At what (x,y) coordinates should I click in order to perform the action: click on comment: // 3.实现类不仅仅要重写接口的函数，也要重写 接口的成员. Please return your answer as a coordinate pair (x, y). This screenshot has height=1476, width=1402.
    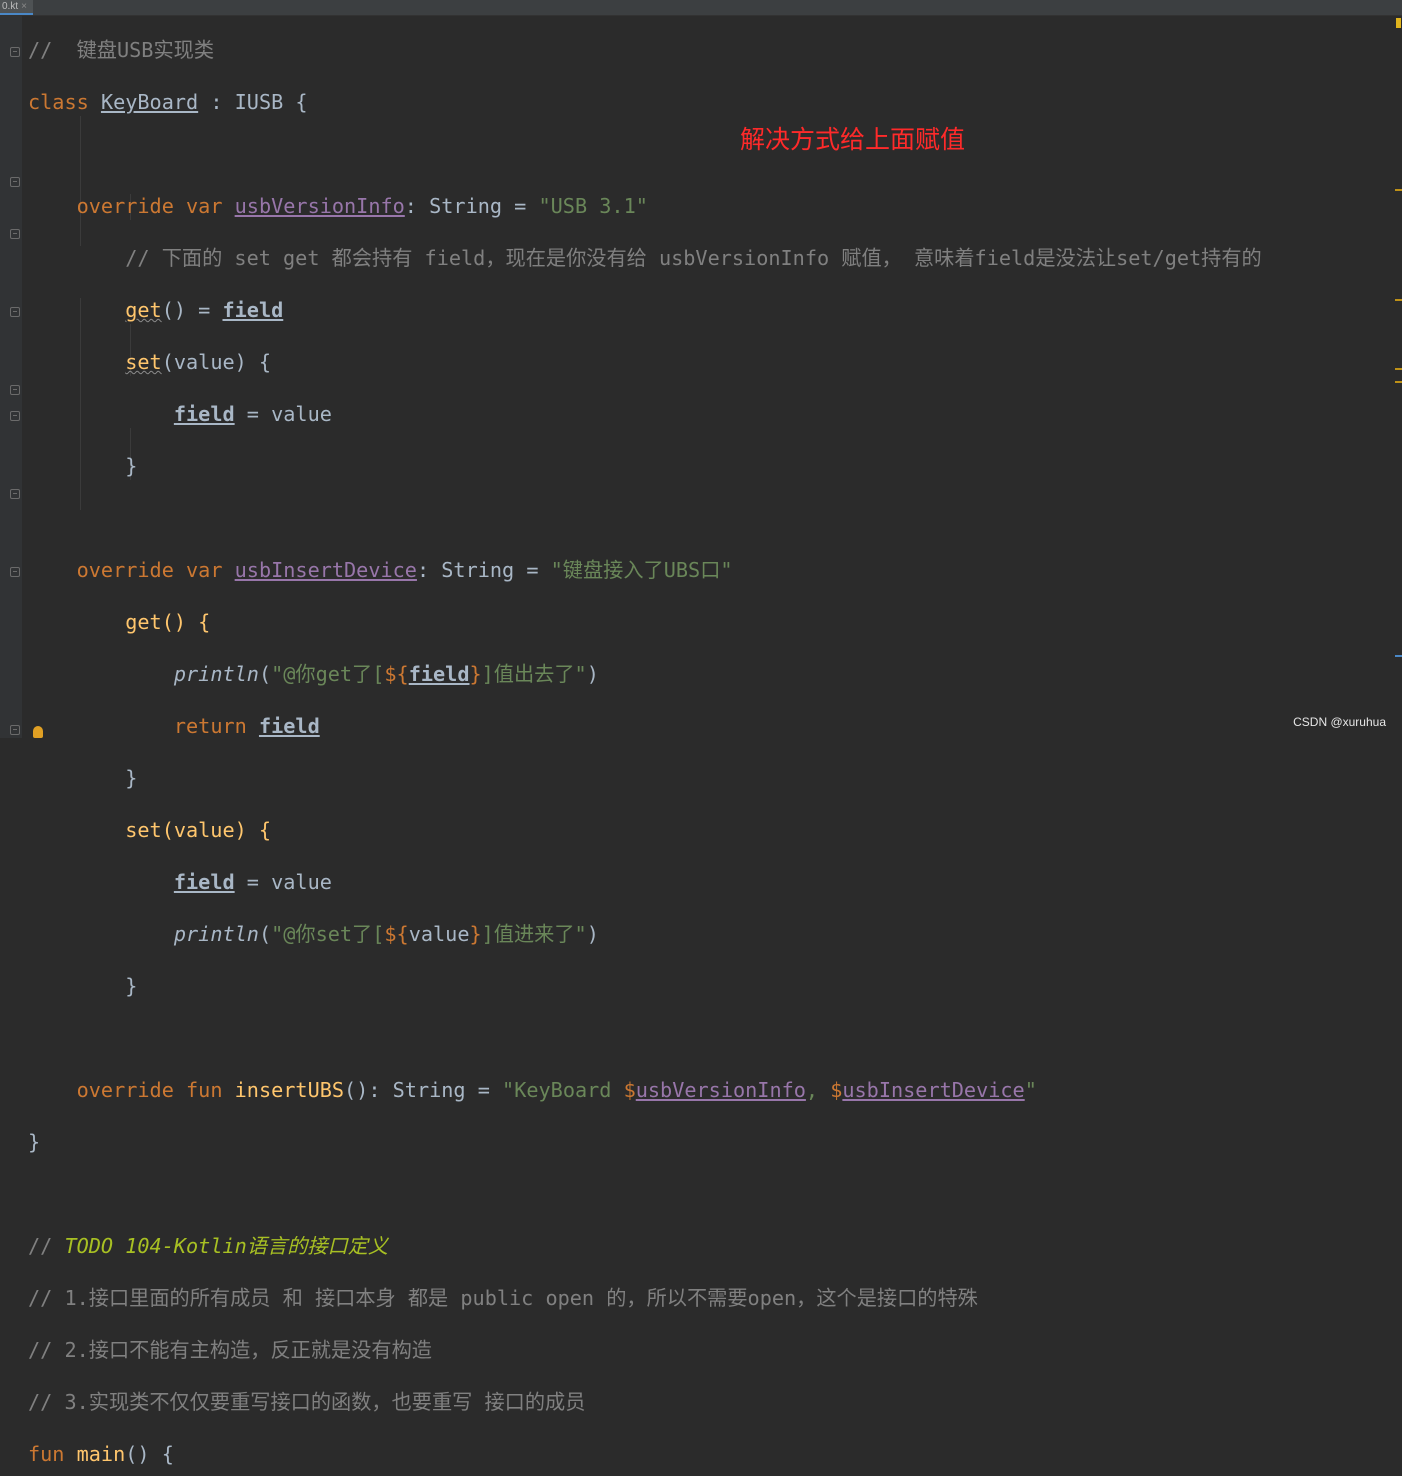
    Looking at the image, I should click on (307, 1402).